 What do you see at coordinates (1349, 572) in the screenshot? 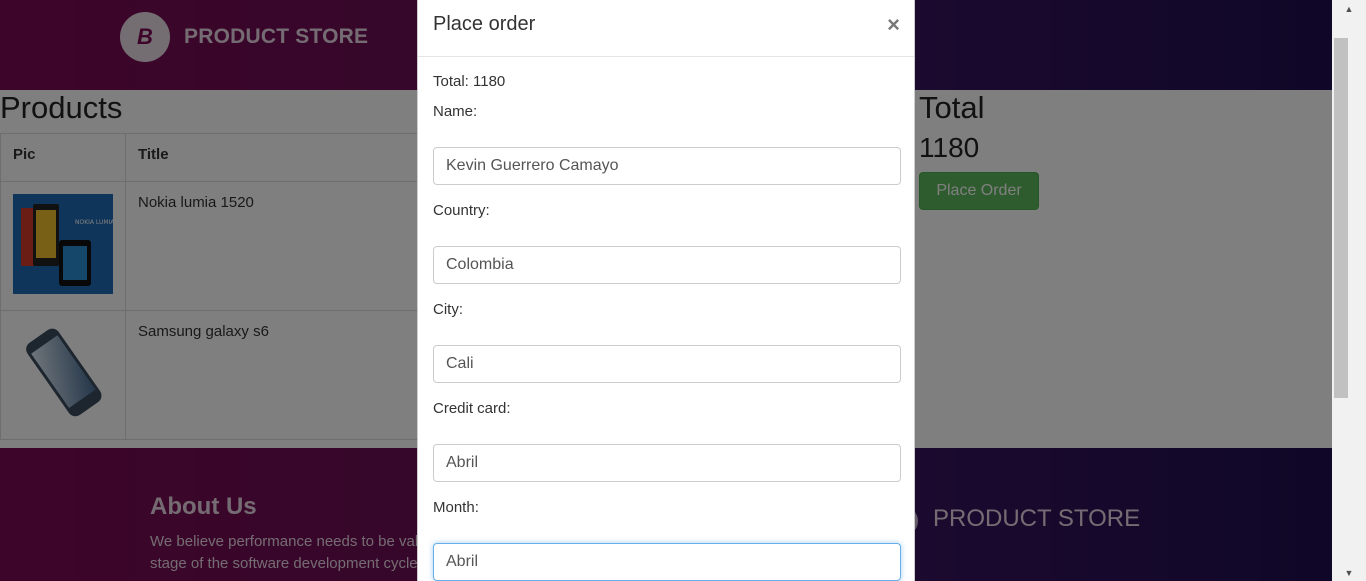
I see `scroll-down-arrow-icon: ▼` at bounding box center [1349, 572].